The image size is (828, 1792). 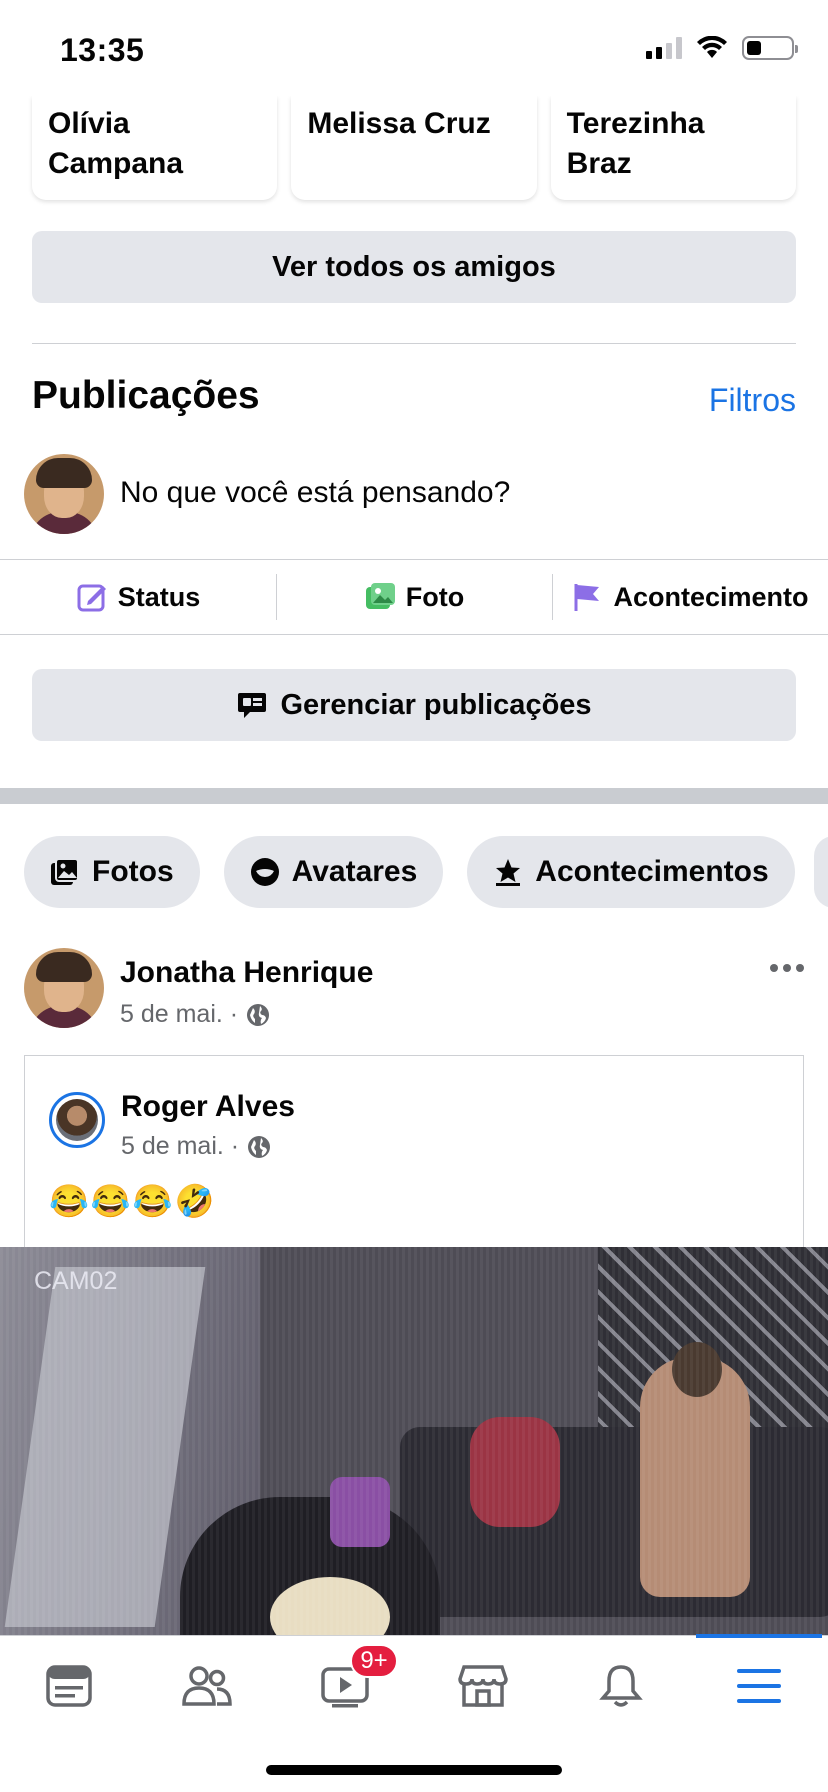 What do you see at coordinates (712, 47) in the screenshot?
I see `wifi-icon` at bounding box center [712, 47].